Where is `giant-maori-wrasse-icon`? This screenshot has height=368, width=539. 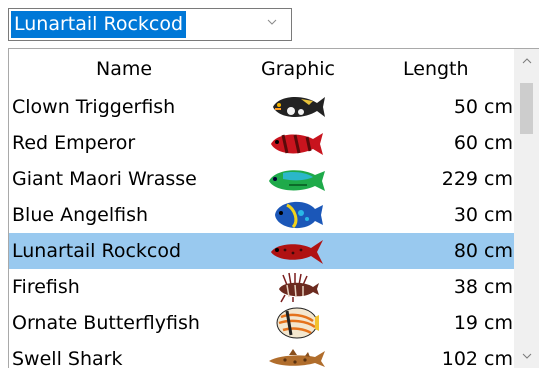
giant-maori-wrasse-icon is located at coordinates (297, 180).